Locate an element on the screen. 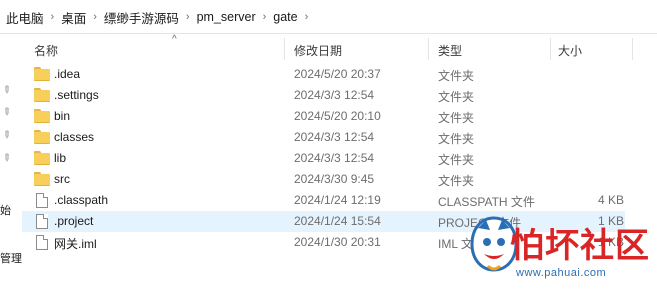 Image resolution: width=657 pixels, height=289 pixels. file-size: 4 KB is located at coordinates (610, 200).